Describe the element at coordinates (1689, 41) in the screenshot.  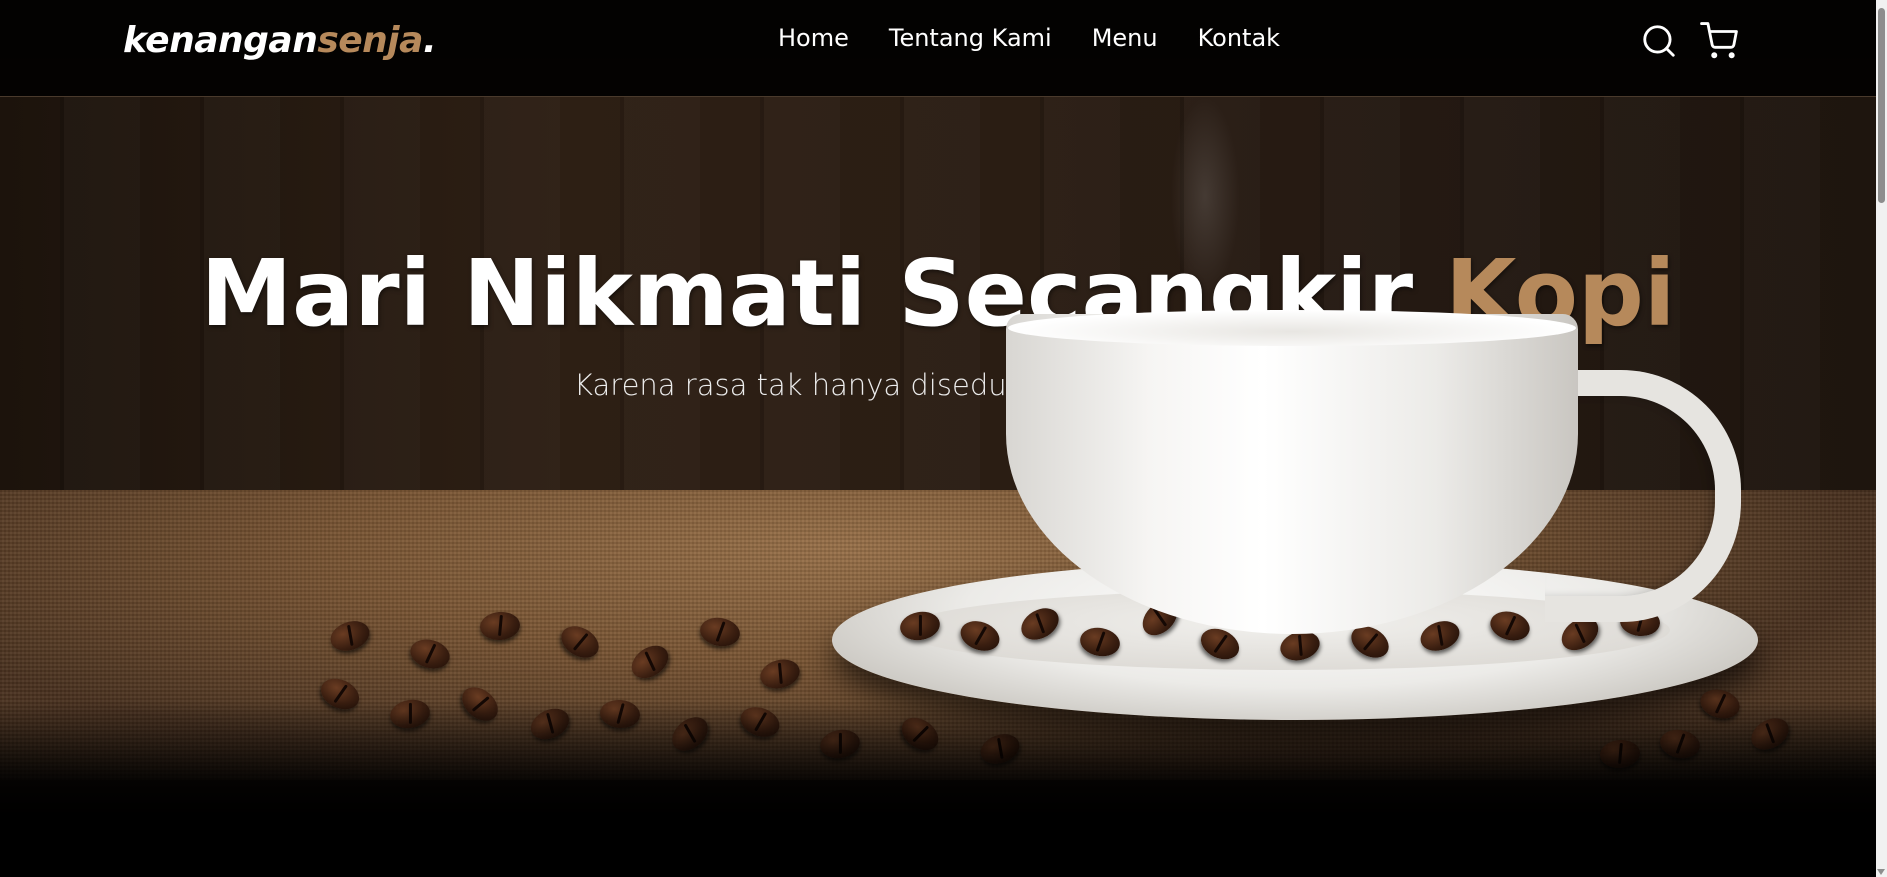
I see `nav-icons` at that location.